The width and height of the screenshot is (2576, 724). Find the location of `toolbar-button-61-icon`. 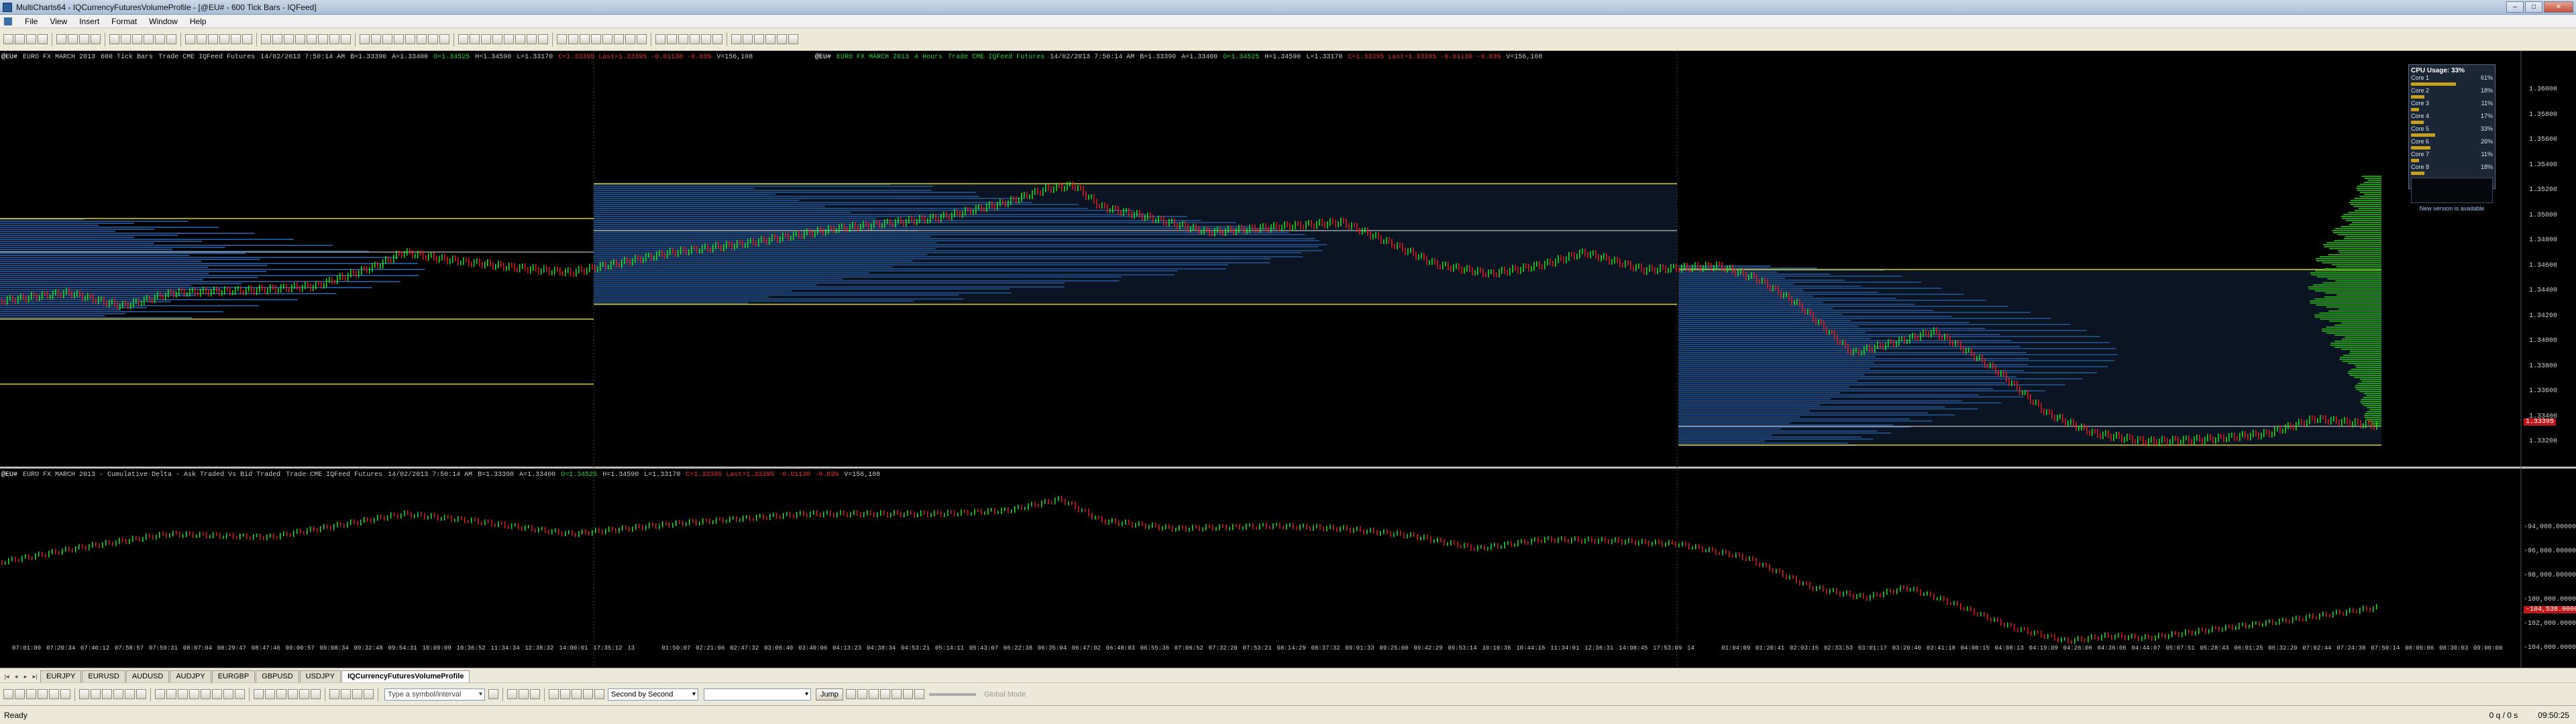

toolbar-button-61-icon is located at coordinates (759, 39).